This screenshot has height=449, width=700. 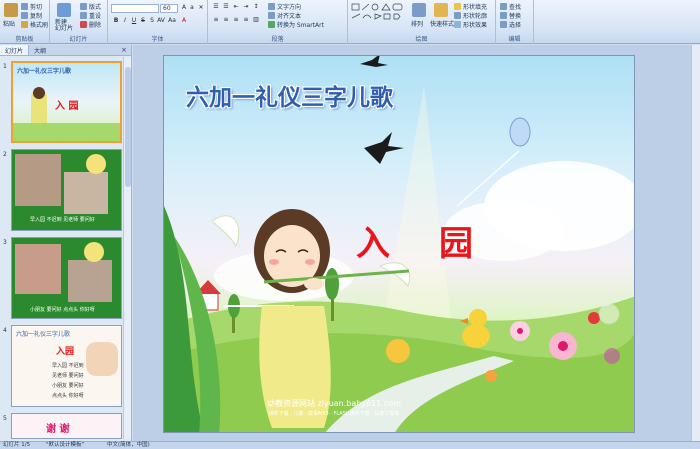 I want to click on underline-icon: U, so click(x=134, y=21).